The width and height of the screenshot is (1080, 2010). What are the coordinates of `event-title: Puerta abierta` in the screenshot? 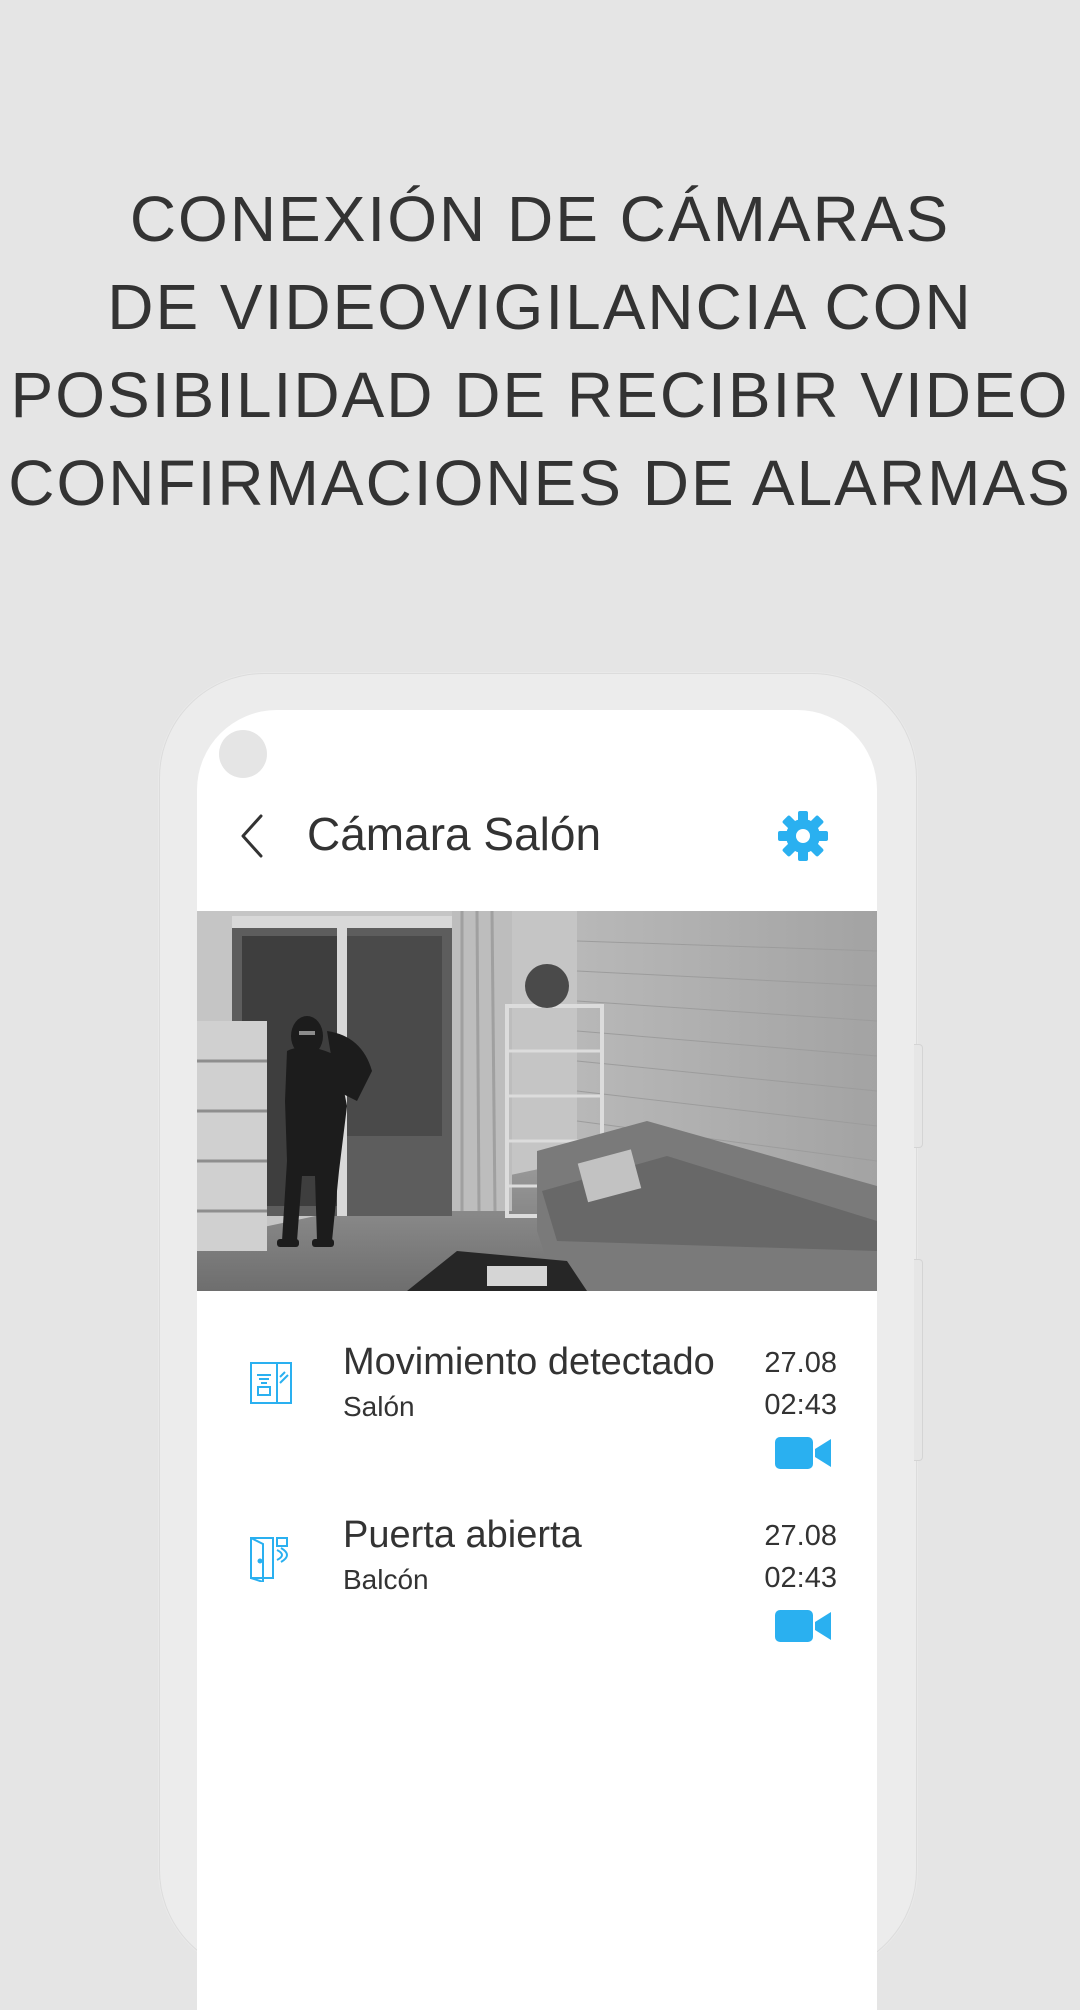 It's located at (462, 1535).